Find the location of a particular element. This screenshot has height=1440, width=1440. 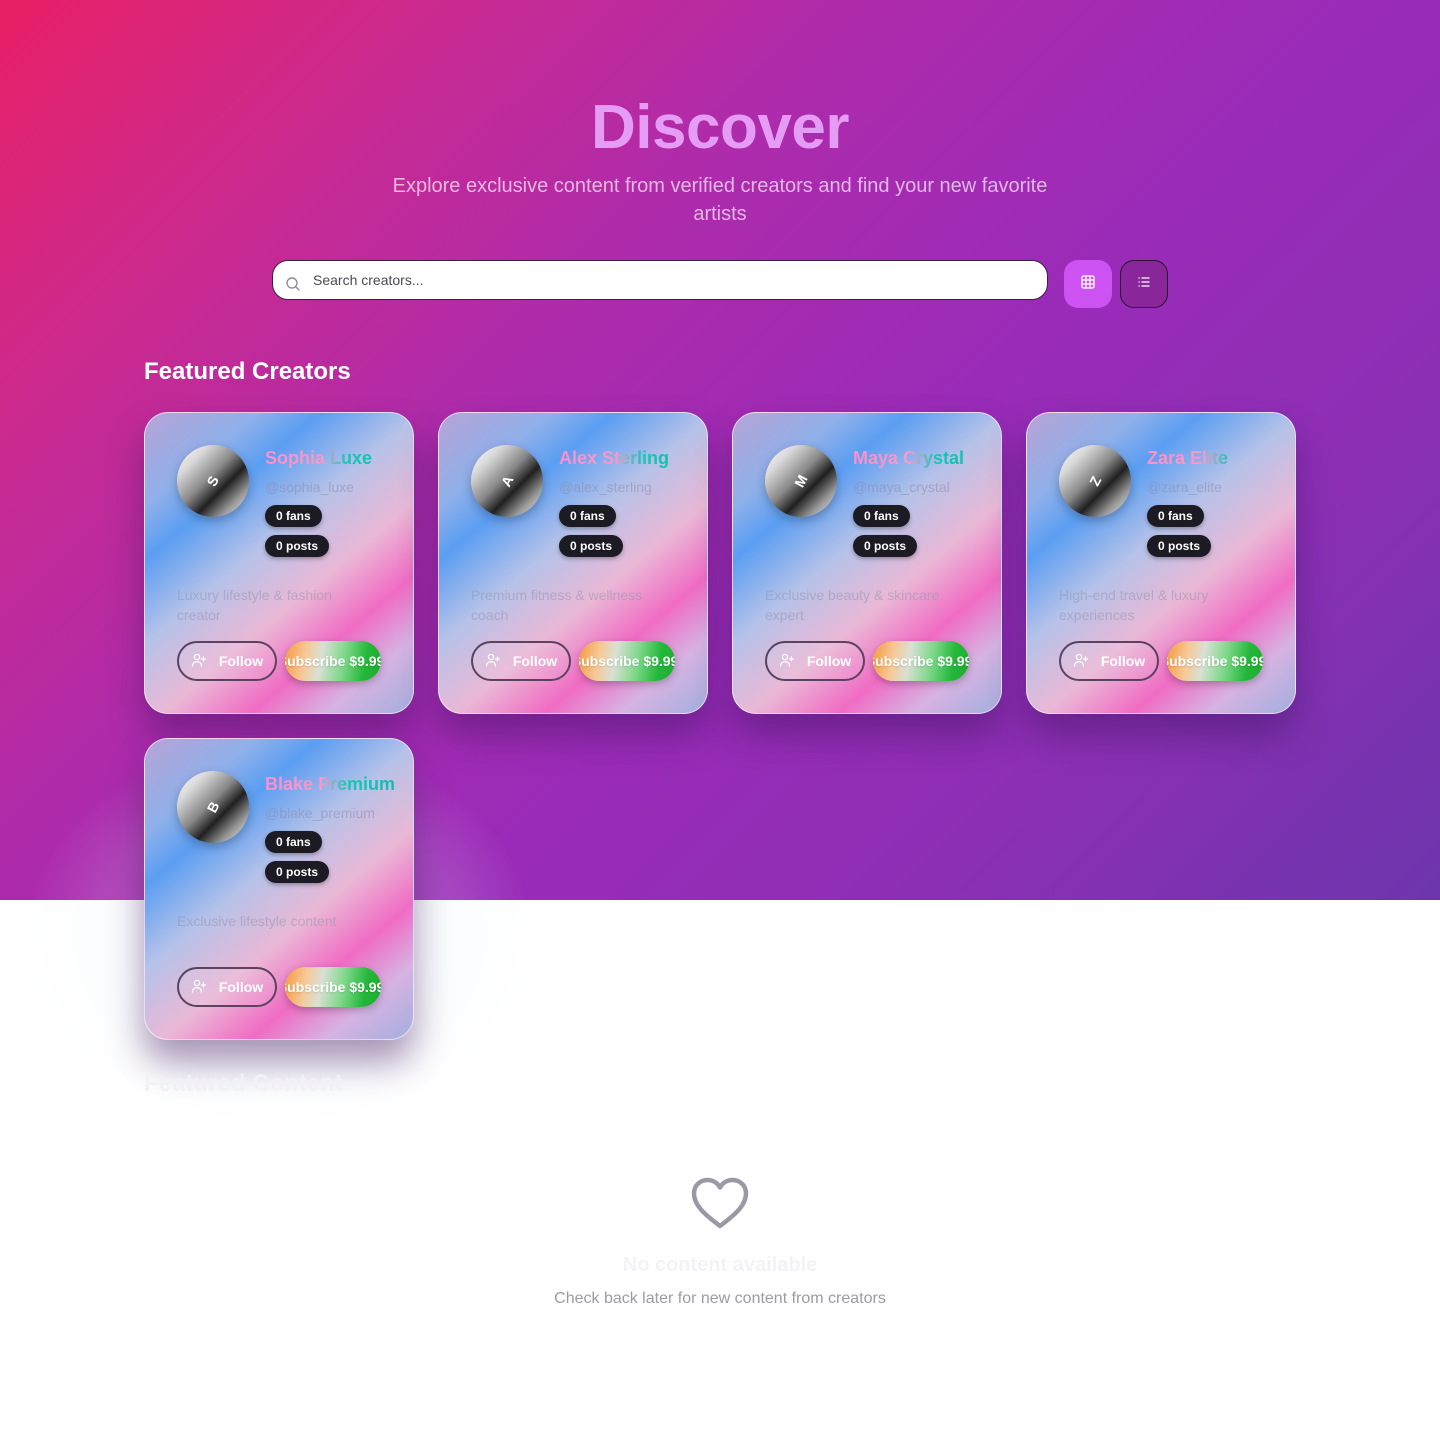

creator-bio: Premium fitness & wellness coach is located at coordinates (557, 605).